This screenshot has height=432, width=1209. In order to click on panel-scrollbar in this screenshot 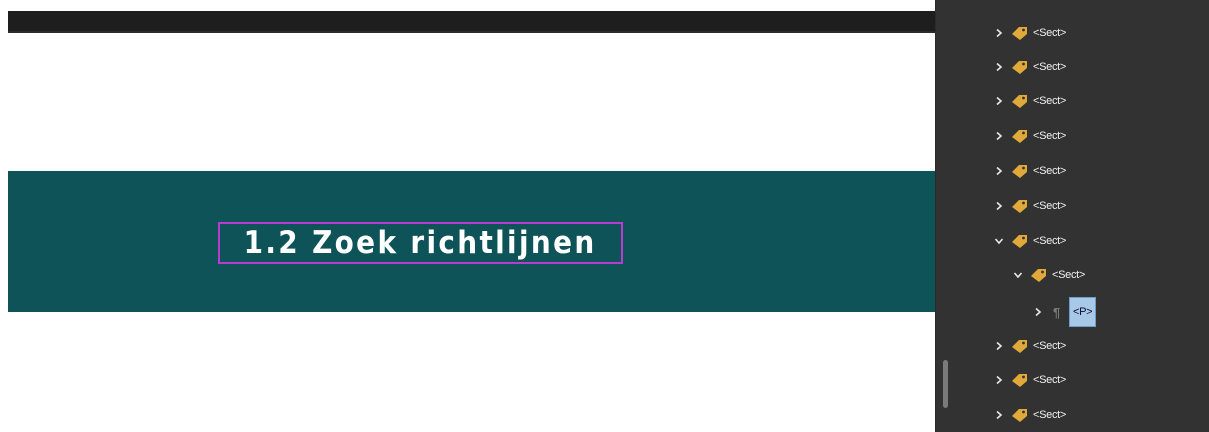, I will do `click(945, 384)`.